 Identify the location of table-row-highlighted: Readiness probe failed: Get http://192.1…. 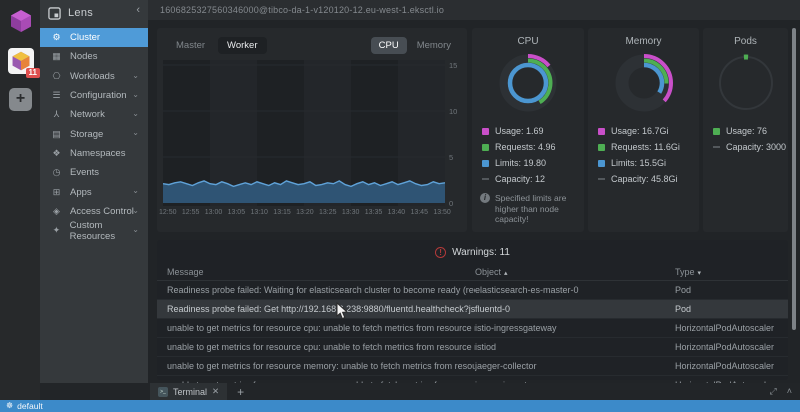
(472, 309).